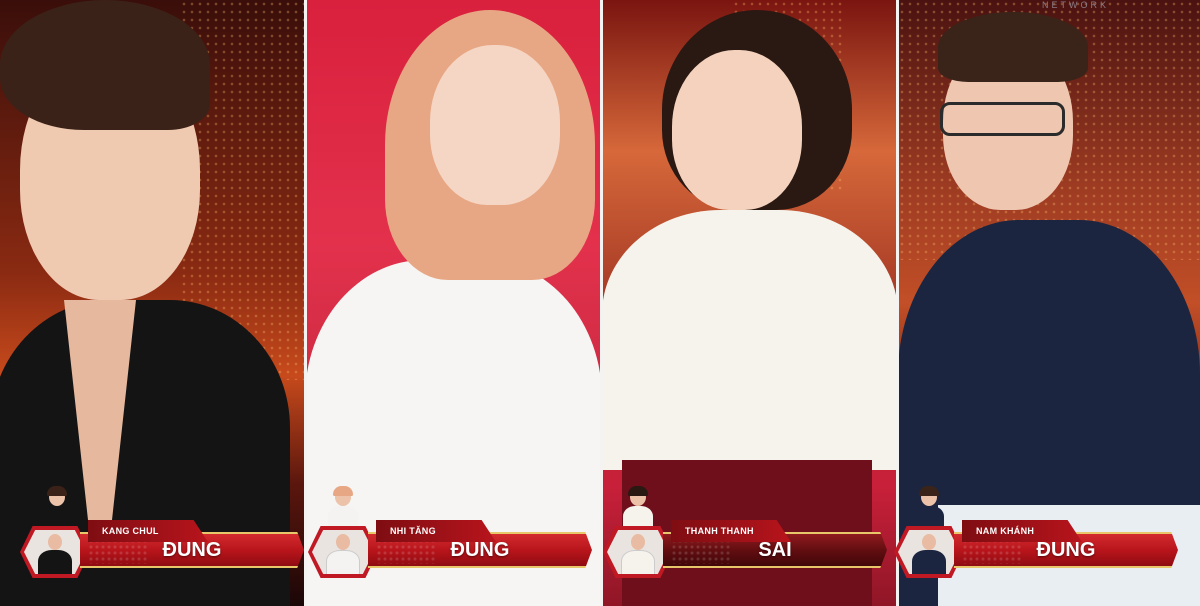 The image size is (1200, 606). What do you see at coordinates (731, 531) in the screenshot?
I see `name-tab-3: THANH THANH` at bounding box center [731, 531].